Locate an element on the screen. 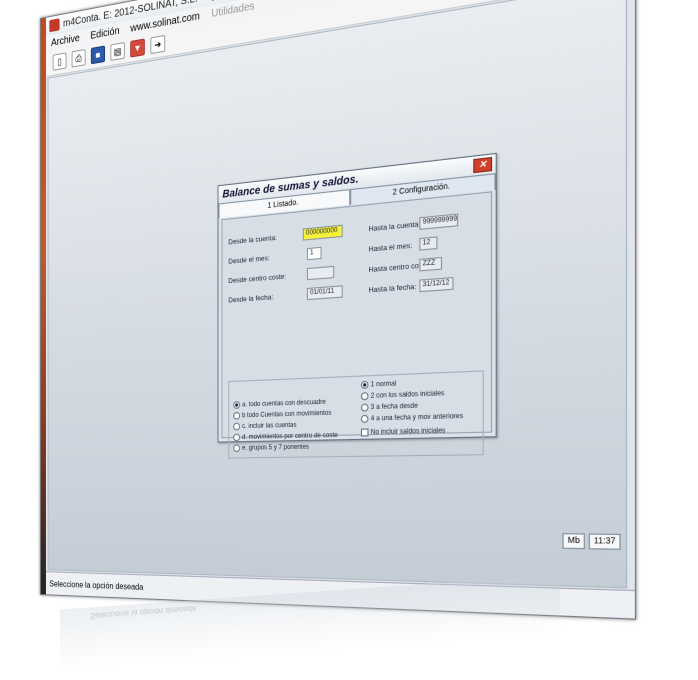 The image size is (698, 680). app-logo-icon is located at coordinates (54, 25).